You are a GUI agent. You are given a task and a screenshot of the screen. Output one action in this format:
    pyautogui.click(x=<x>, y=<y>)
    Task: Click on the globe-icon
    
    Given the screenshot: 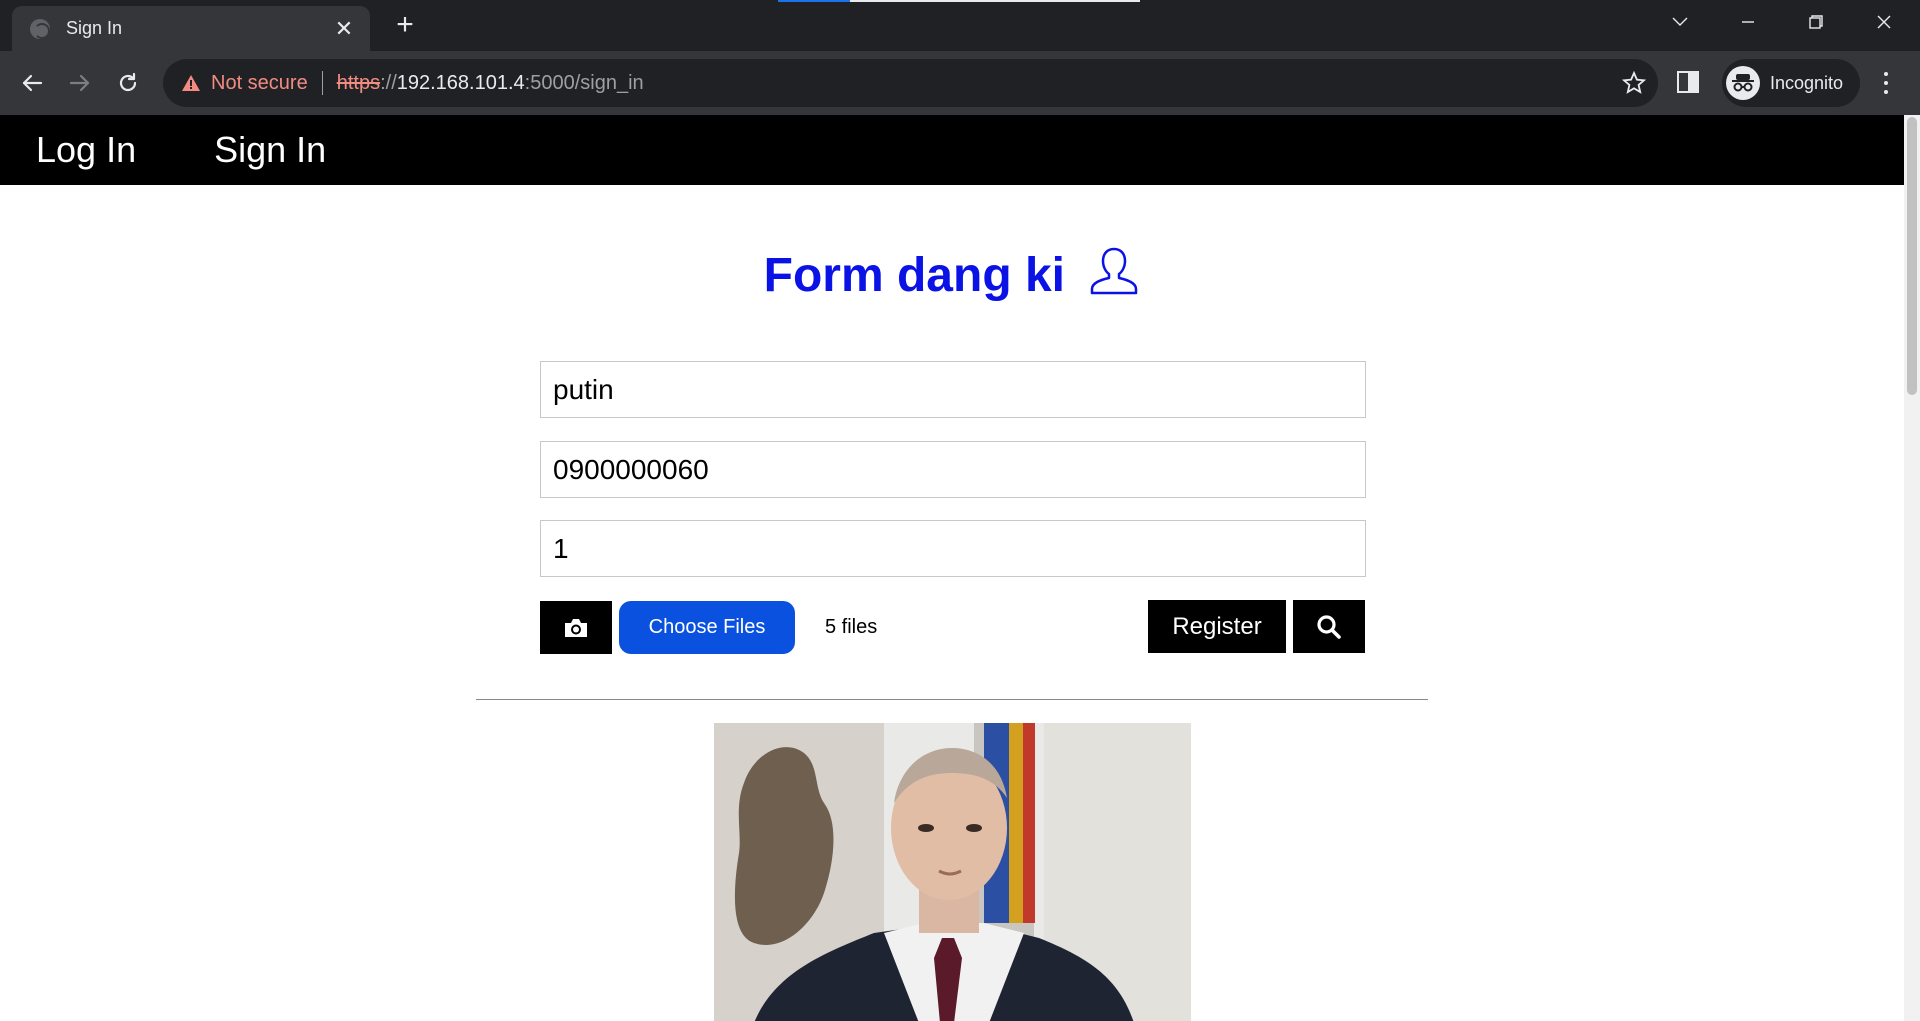 What is the action you would take?
    pyautogui.click(x=40, y=28)
    